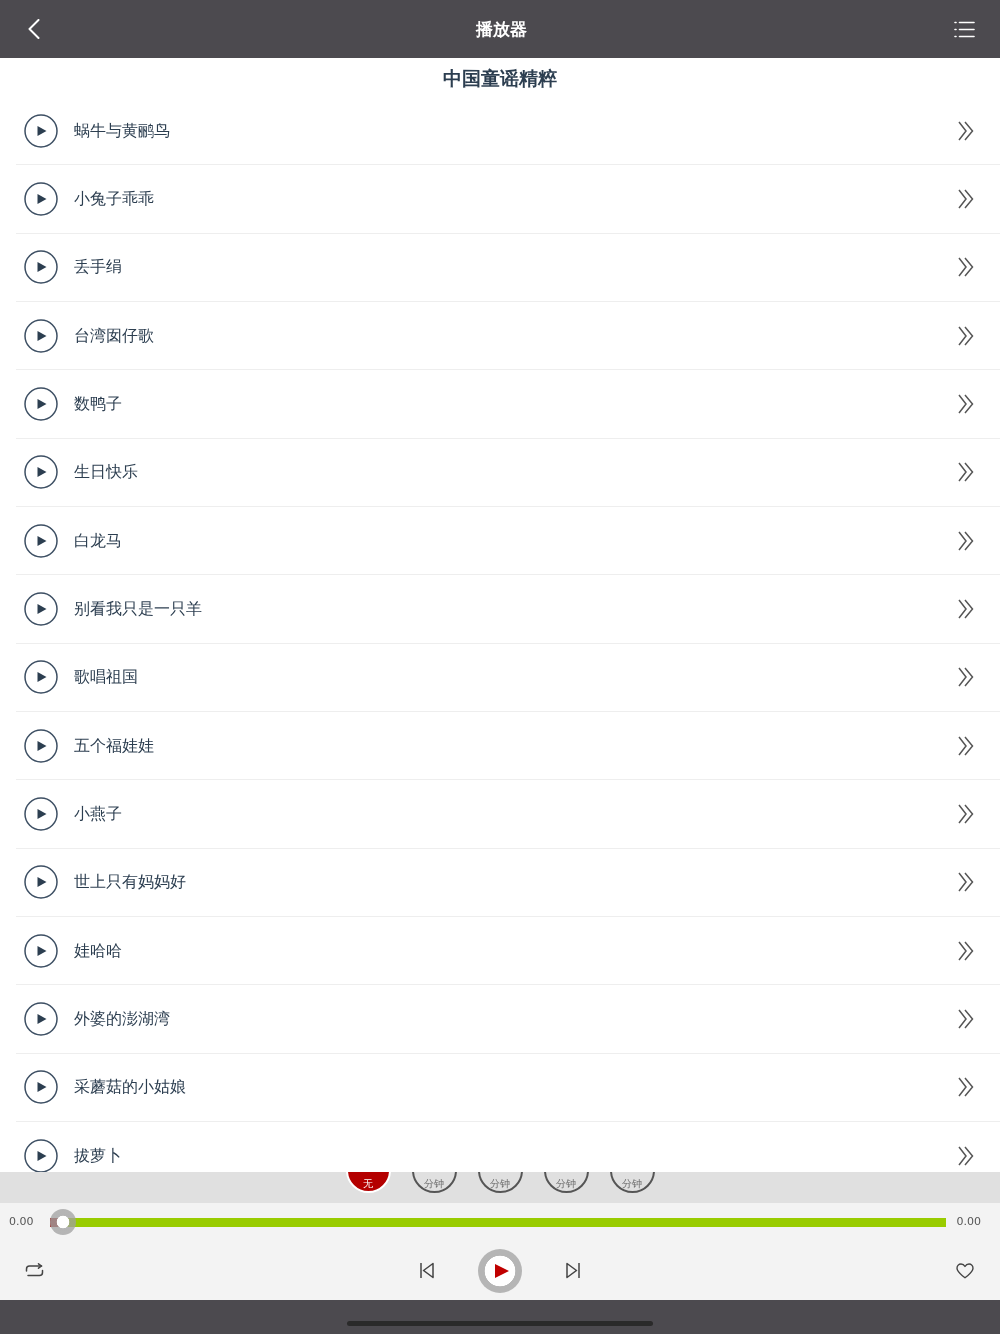  What do you see at coordinates (34, 29) in the screenshot?
I see `back-icon` at bounding box center [34, 29].